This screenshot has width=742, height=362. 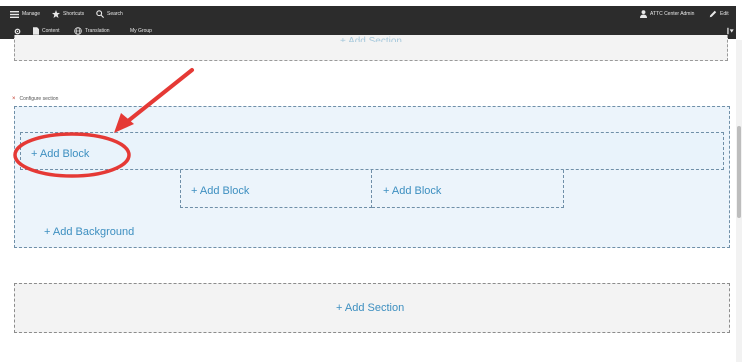 I want to click on shortcuts-label: Shortcuts, so click(x=74, y=14).